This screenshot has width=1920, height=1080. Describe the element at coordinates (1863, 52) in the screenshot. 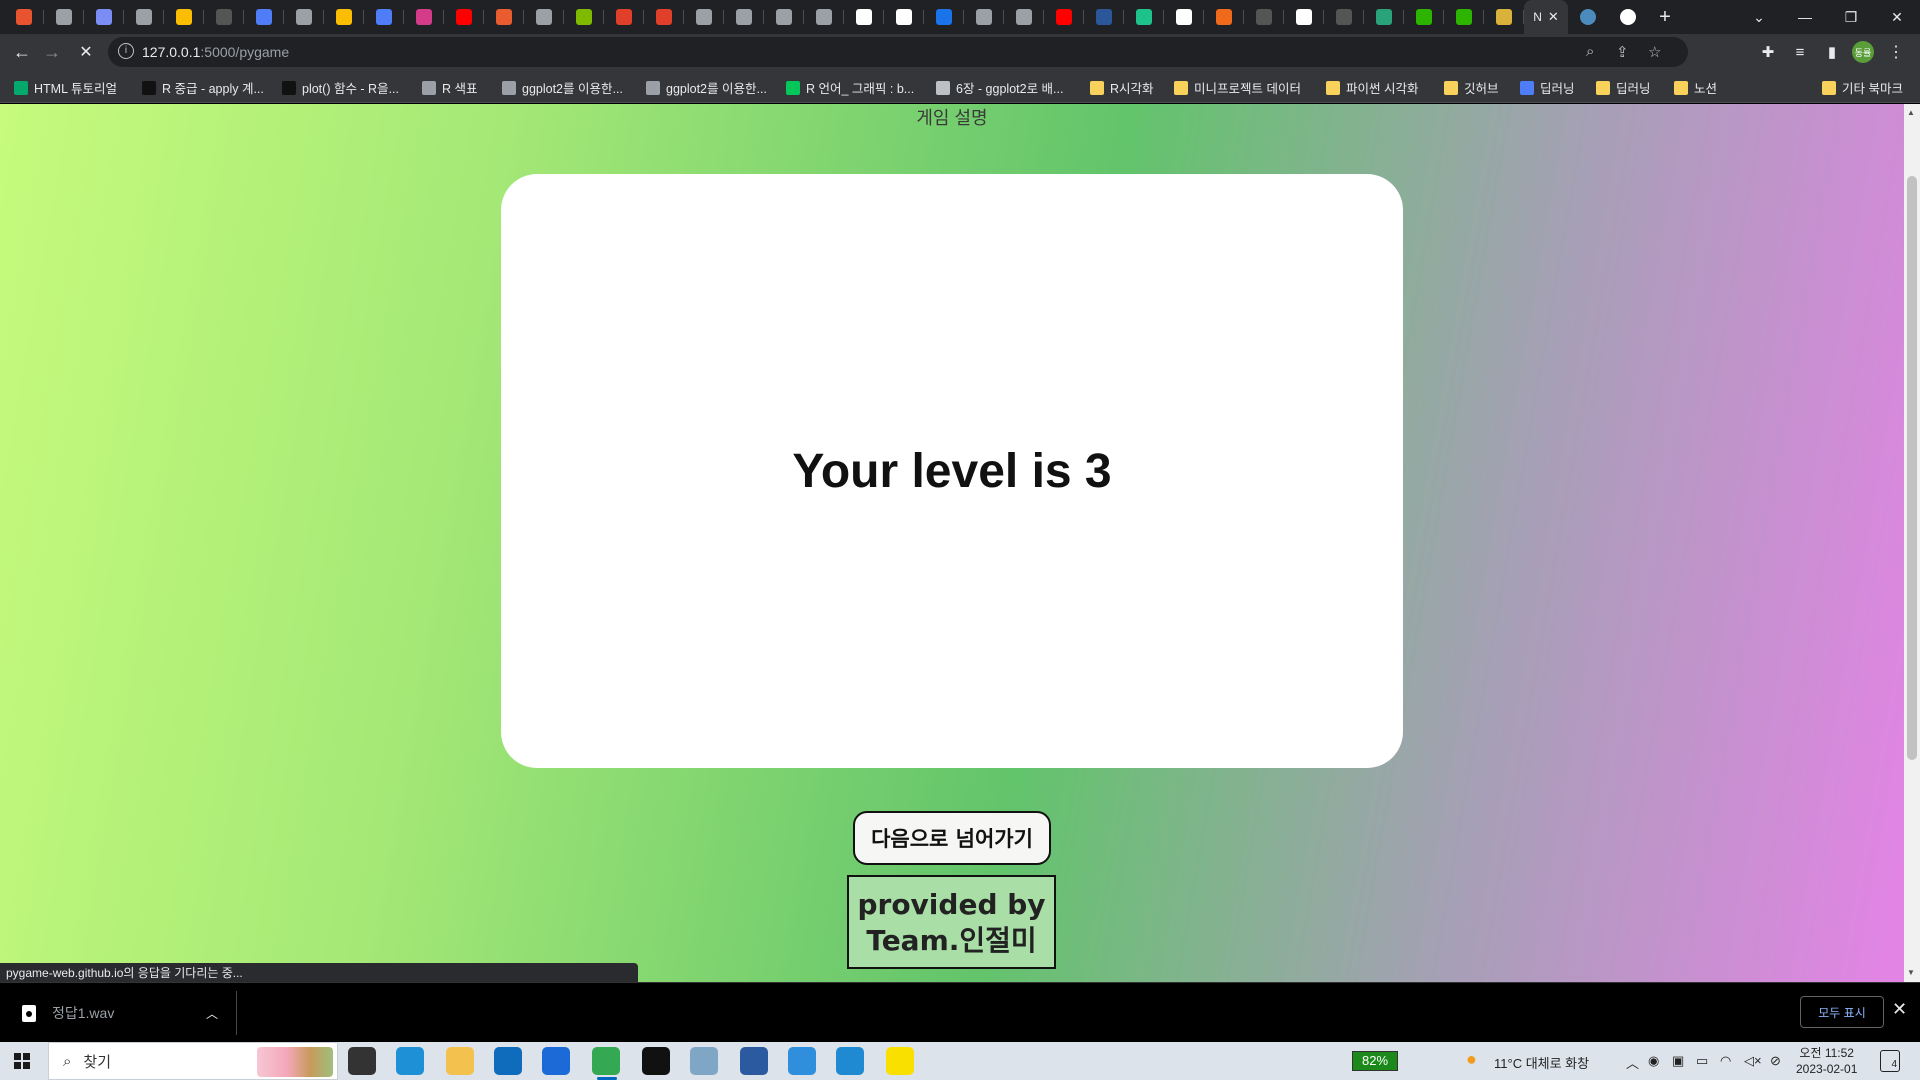

I see `profile-avatar: 동률` at that location.